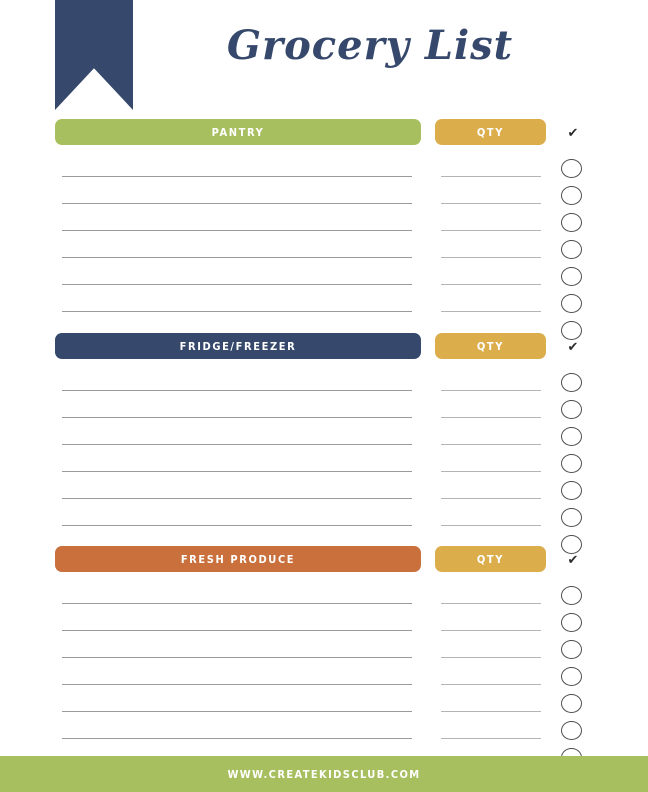 The image size is (648, 792). I want to click on category-label: PANTRY, so click(238, 132).